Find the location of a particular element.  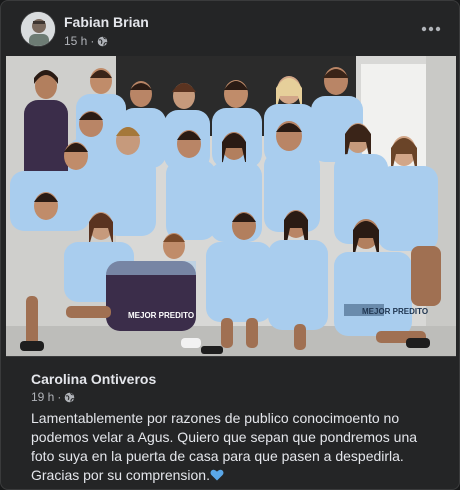

shared-author-name: Carolina Ontiveros is located at coordinates (93, 379).